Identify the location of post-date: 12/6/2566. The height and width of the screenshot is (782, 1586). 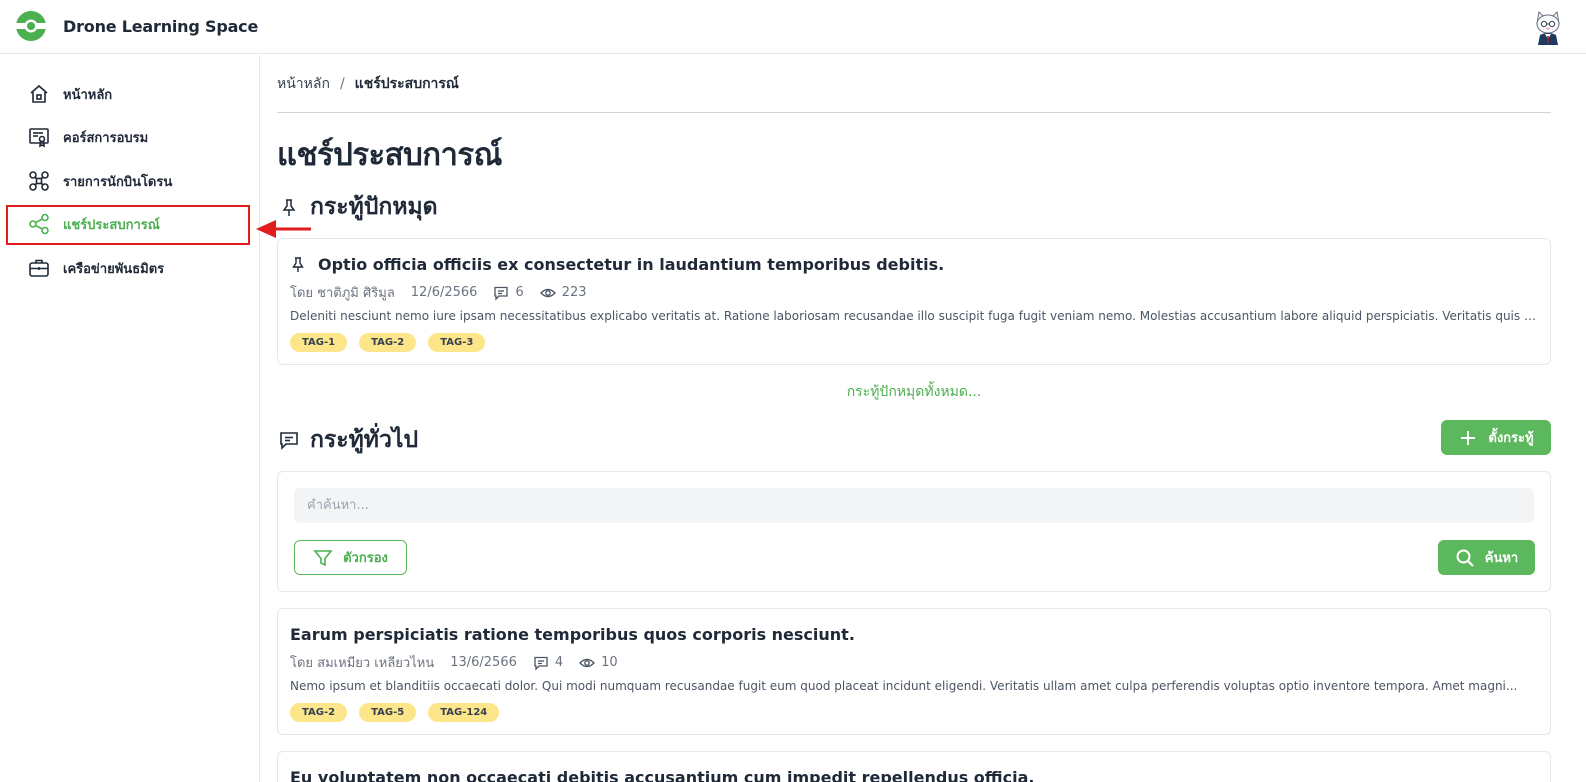
(444, 292).